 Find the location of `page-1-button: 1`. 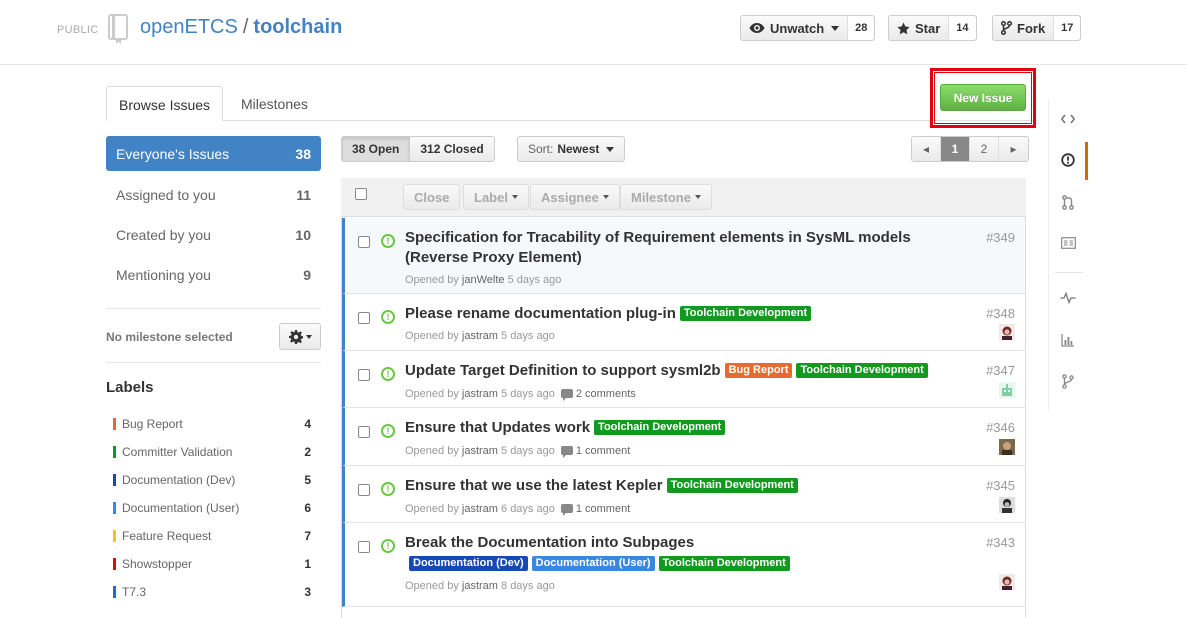

page-1-button: 1 is located at coordinates (955, 149).